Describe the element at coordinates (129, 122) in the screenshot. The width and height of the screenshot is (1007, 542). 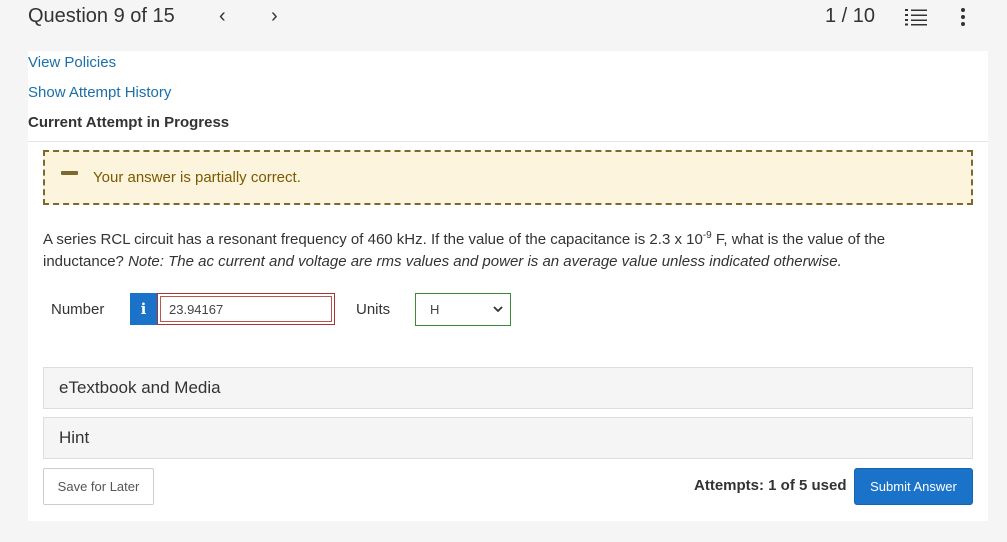
I see `current-attempt-heading: Current Attempt in Progress` at that location.